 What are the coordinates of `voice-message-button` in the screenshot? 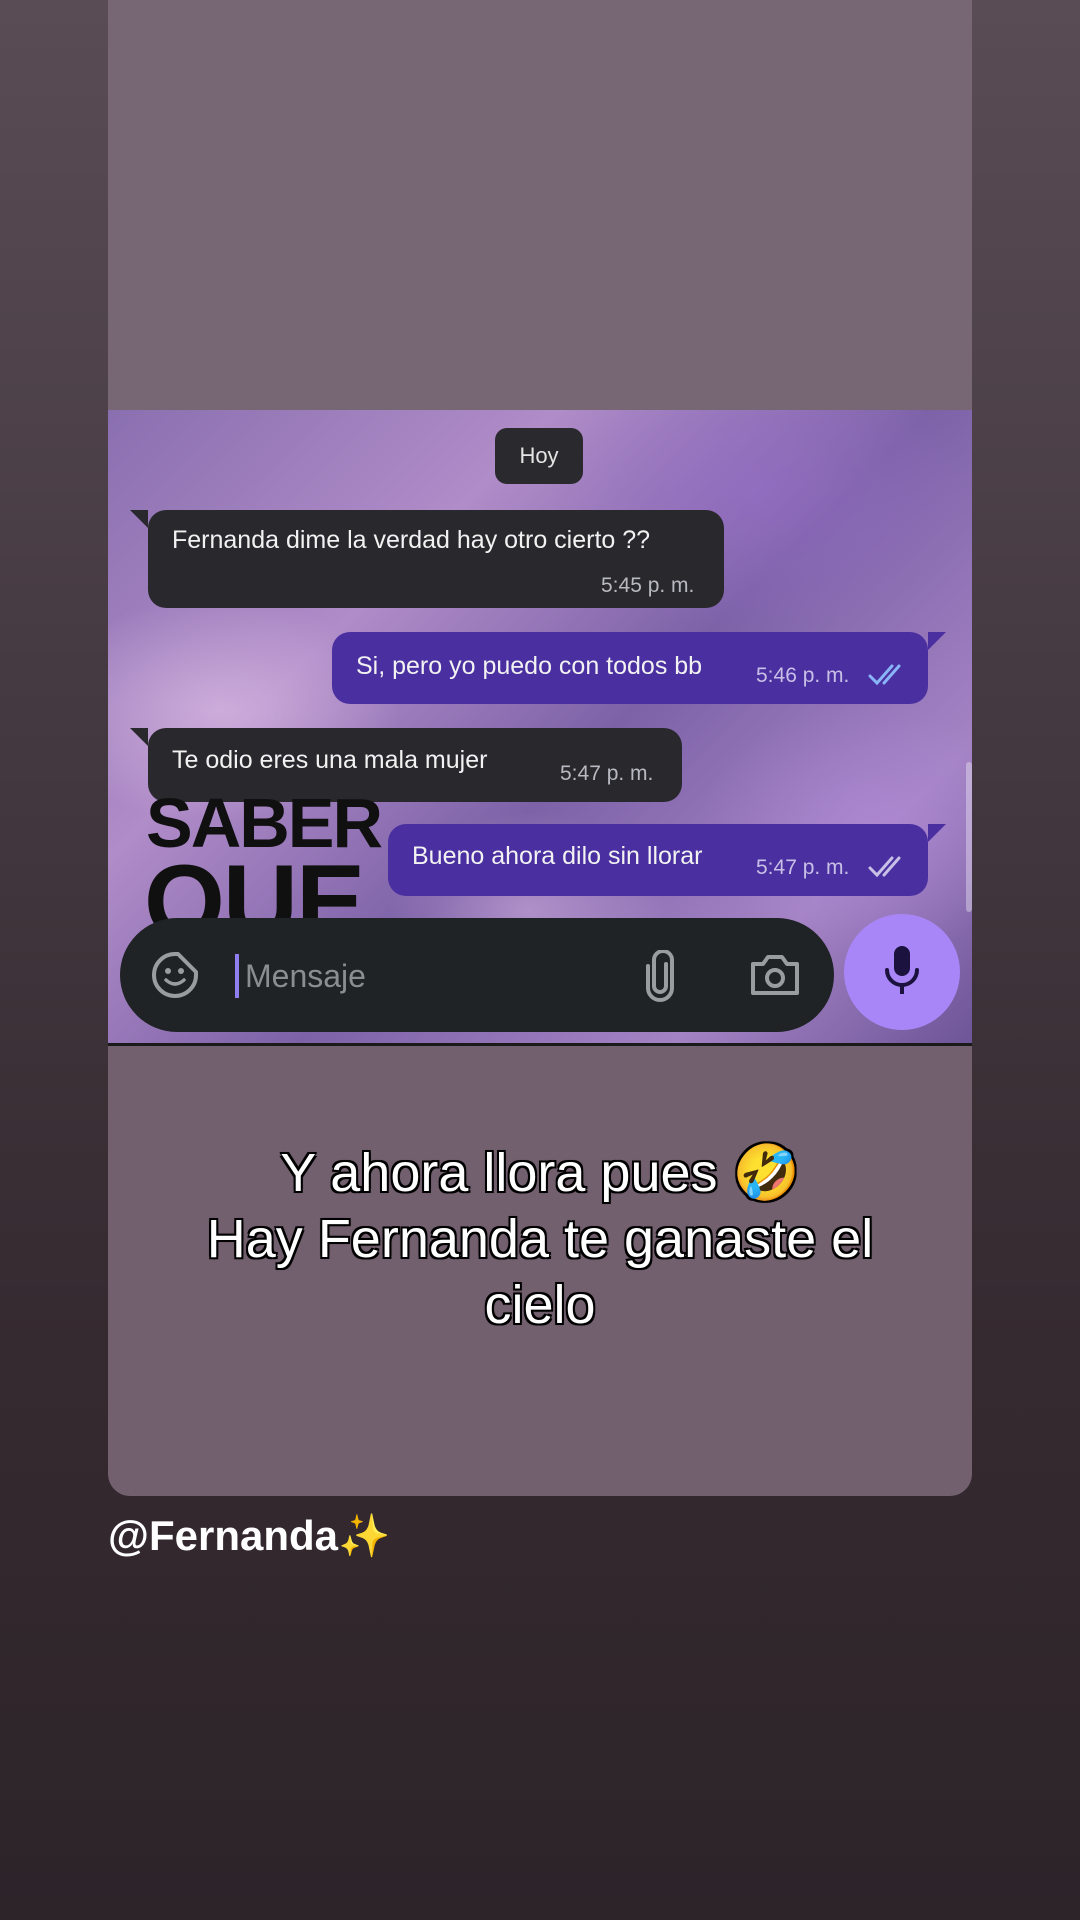 It's located at (902, 972).